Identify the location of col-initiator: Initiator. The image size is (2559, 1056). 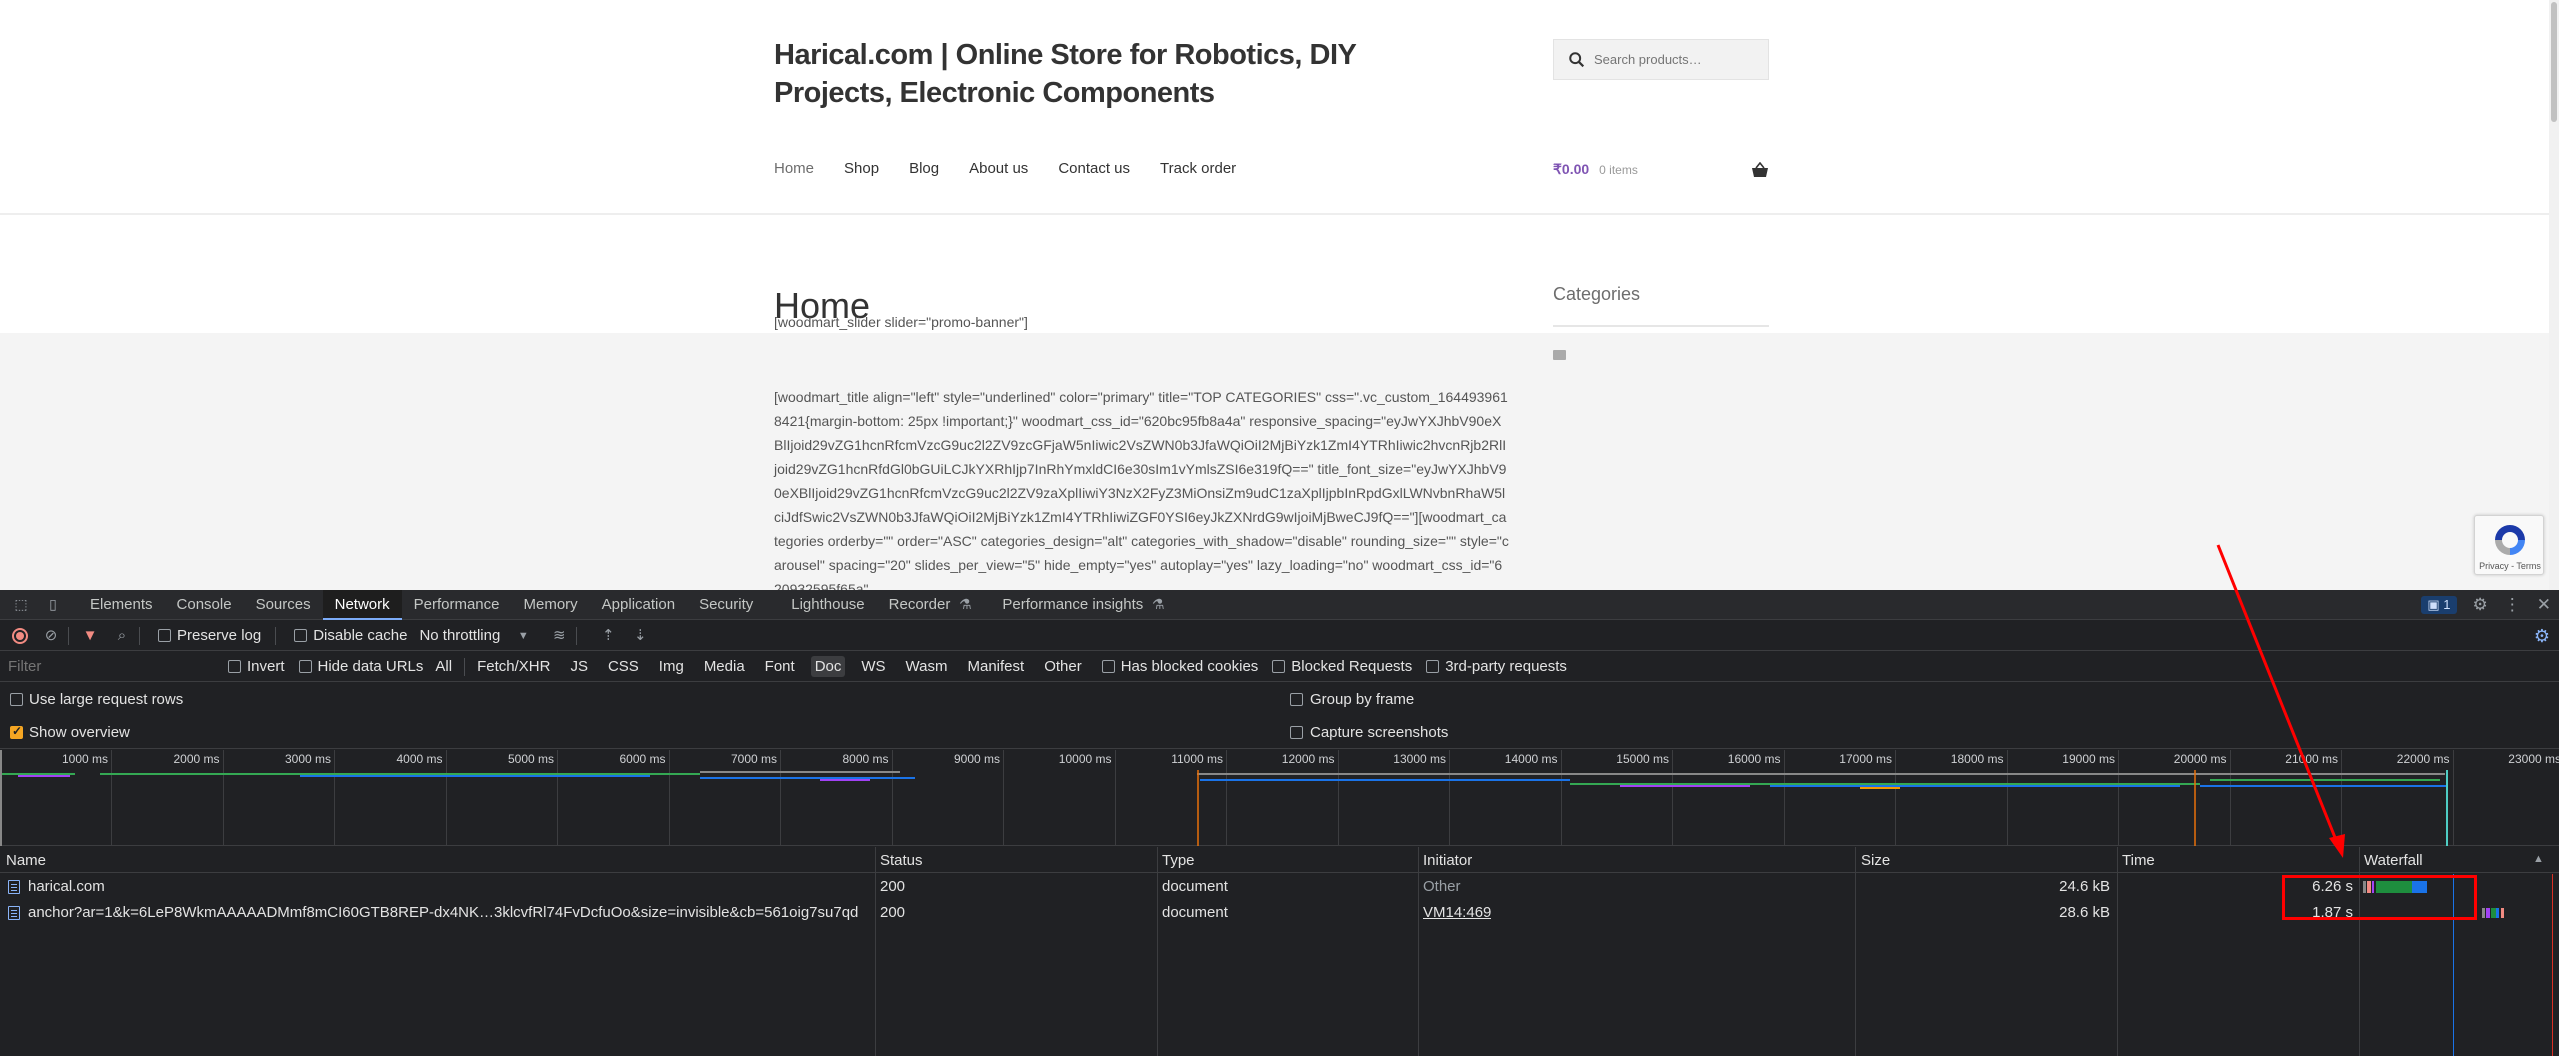
(1447, 860).